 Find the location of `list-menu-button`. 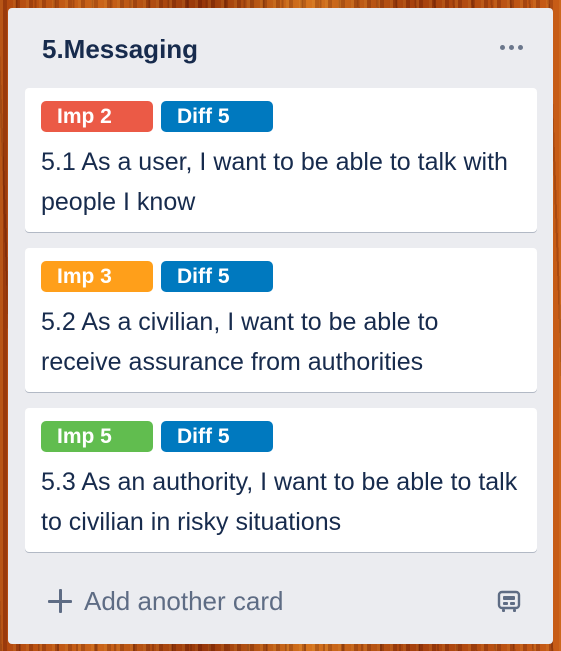

list-menu-button is located at coordinates (511, 47).